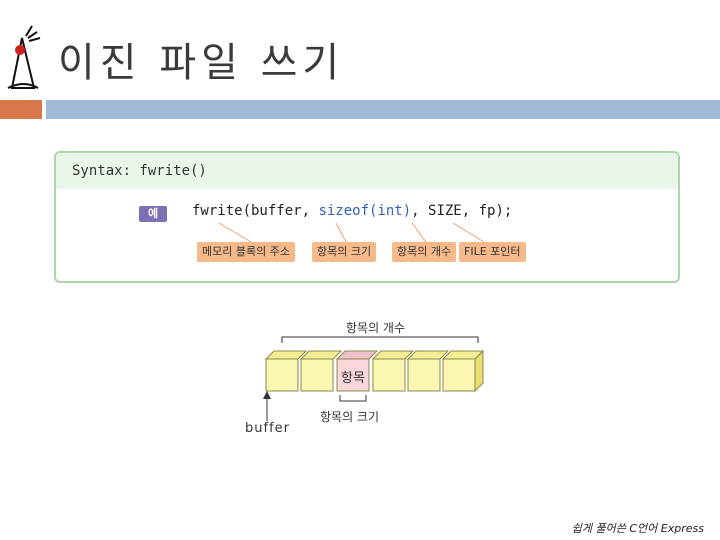 The height and width of the screenshot is (540, 720). Describe the element at coordinates (344, 252) in the screenshot. I see `tag-item-size: 항목의 크기` at that location.